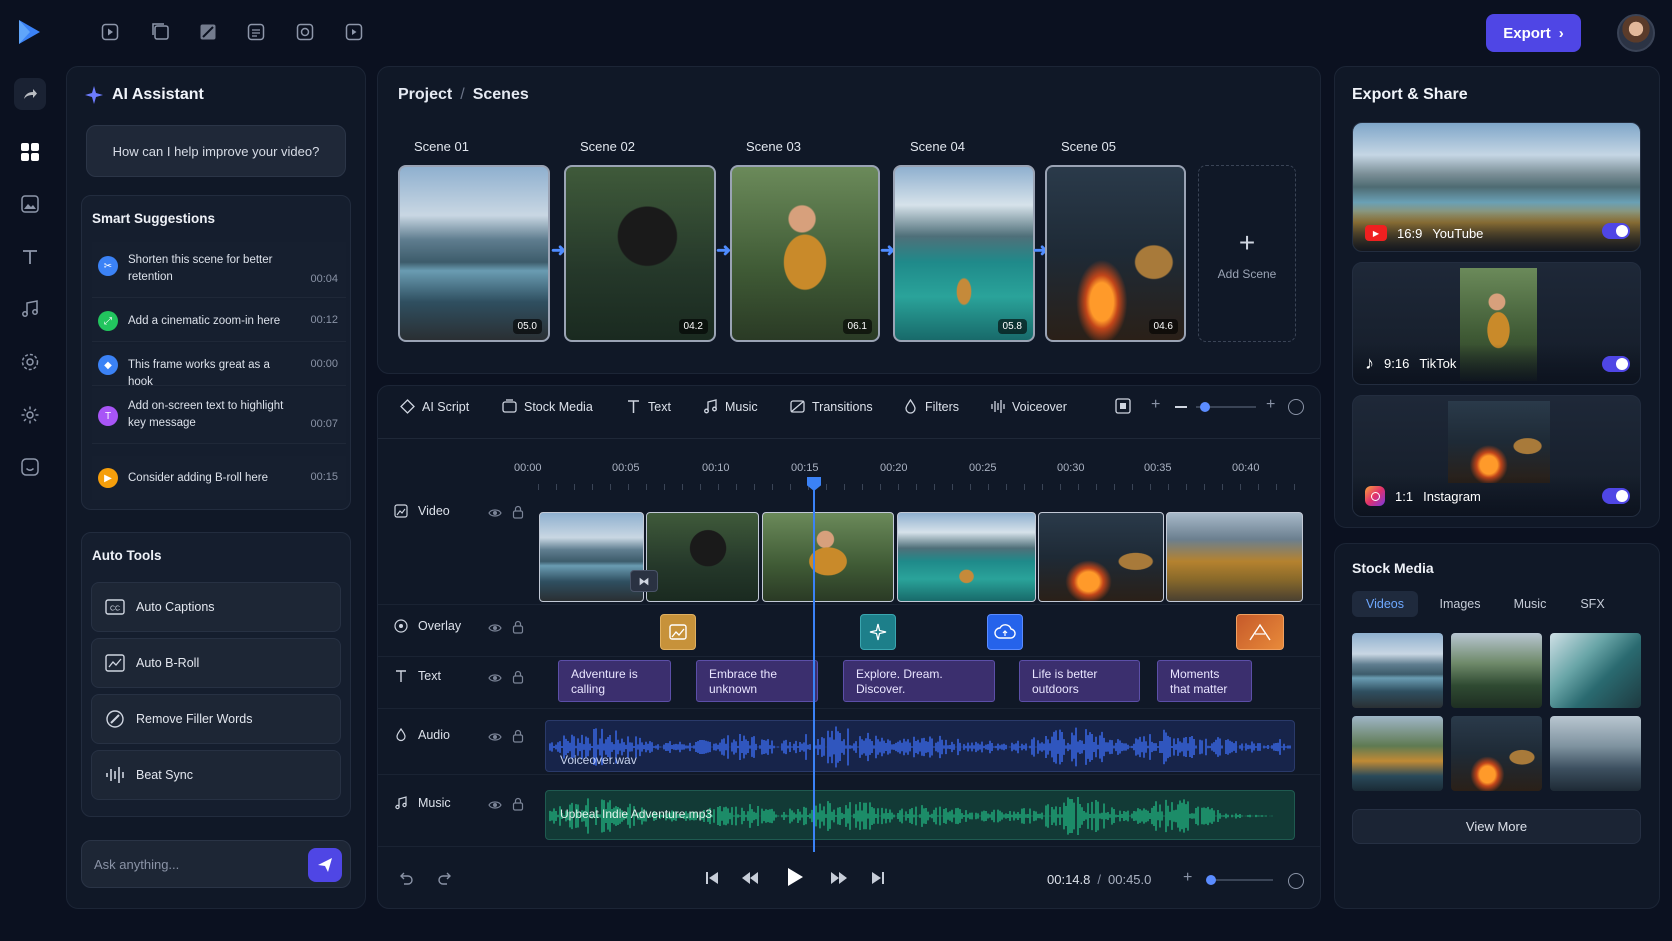  Describe the element at coordinates (1205, 407) in the screenshot. I see `zoom-slider-knob` at that location.